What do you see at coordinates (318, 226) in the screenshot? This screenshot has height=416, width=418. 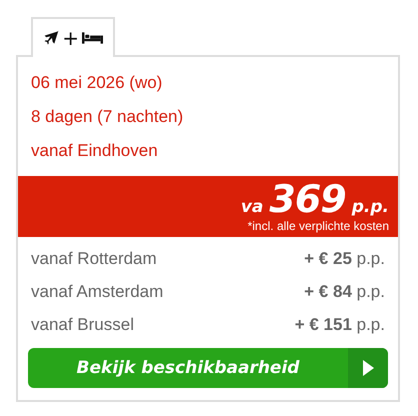 I see `price-note: *incl. alle verplichte kosten` at bounding box center [318, 226].